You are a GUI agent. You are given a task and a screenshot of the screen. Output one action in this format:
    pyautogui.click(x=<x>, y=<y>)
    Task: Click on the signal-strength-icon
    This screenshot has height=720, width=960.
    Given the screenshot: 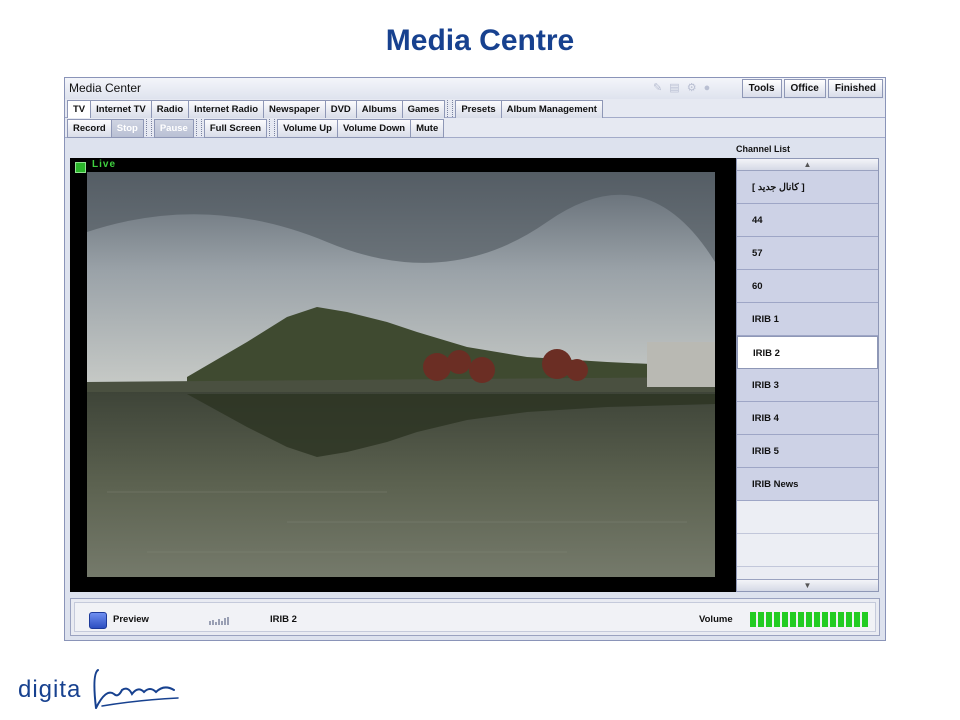 What is the action you would take?
    pyautogui.click(x=219, y=621)
    